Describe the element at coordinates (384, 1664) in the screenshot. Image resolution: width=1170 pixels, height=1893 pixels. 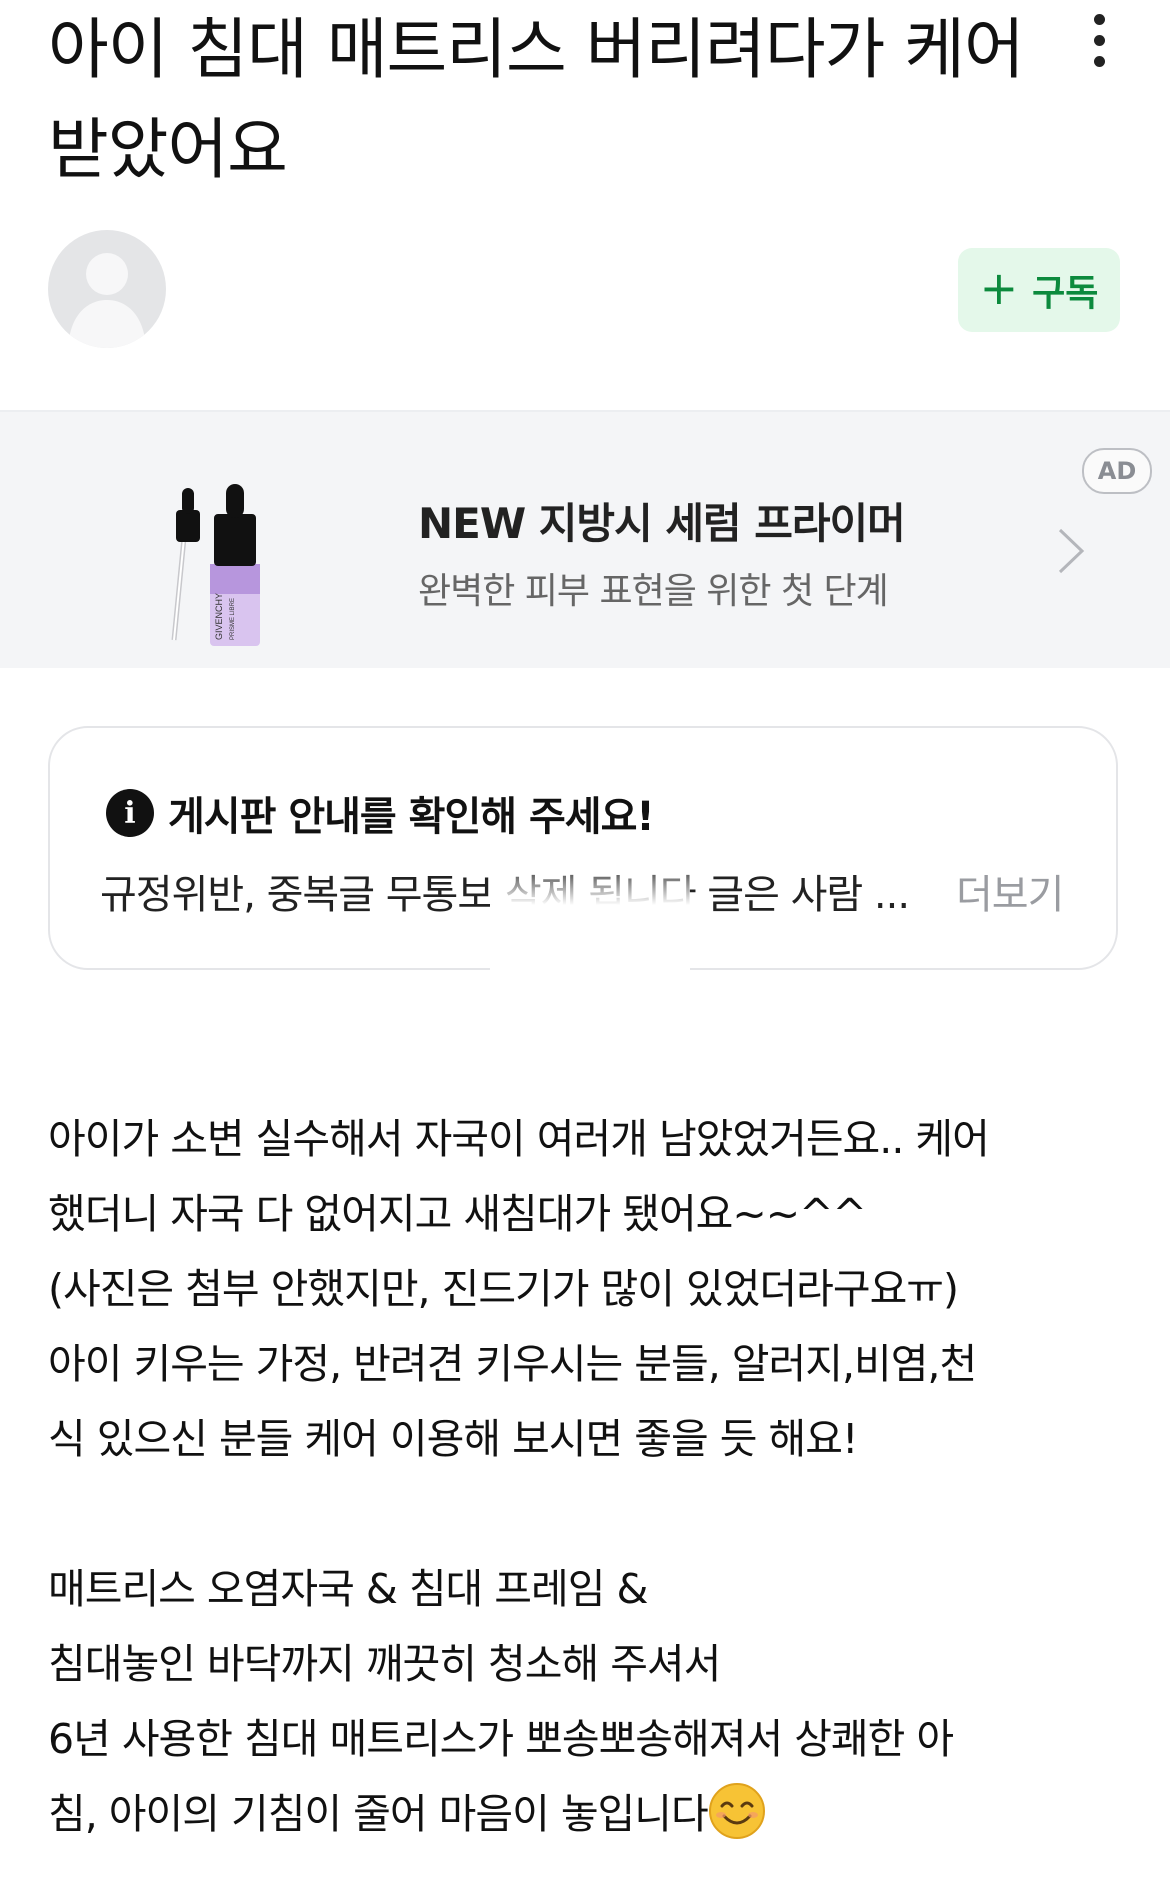
I see `content-line: 침대놓인 바닥까지 깨끗히 청소해 주셔서` at that location.